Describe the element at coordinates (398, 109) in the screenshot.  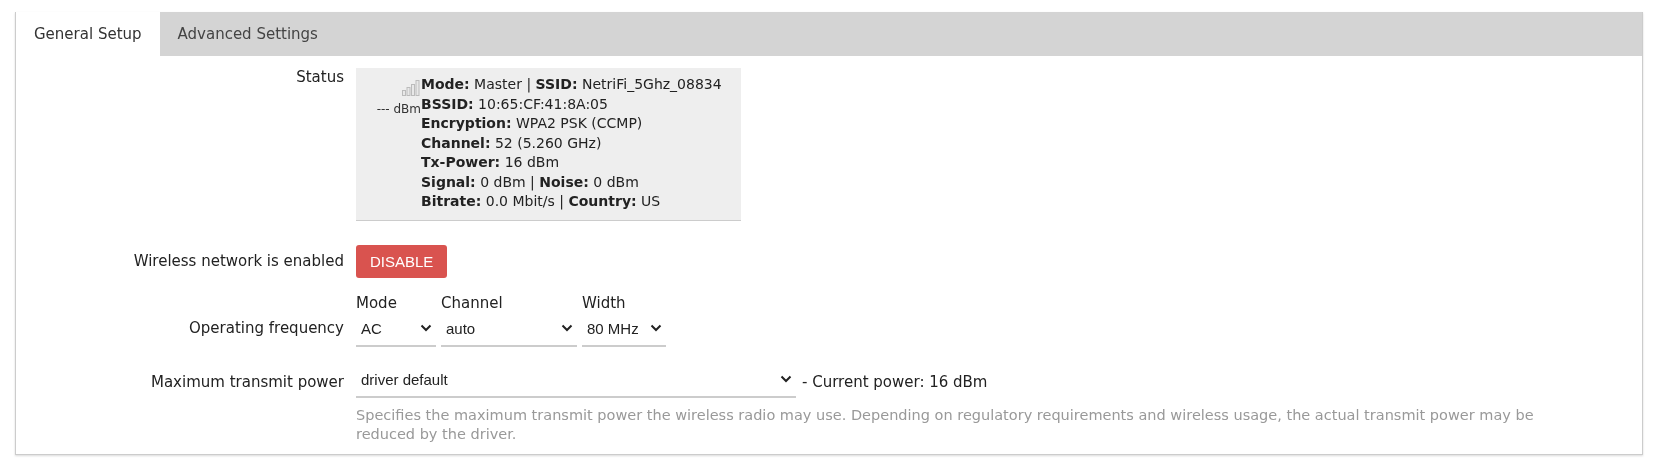
I see `signal-reading: --- dBm` at that location.